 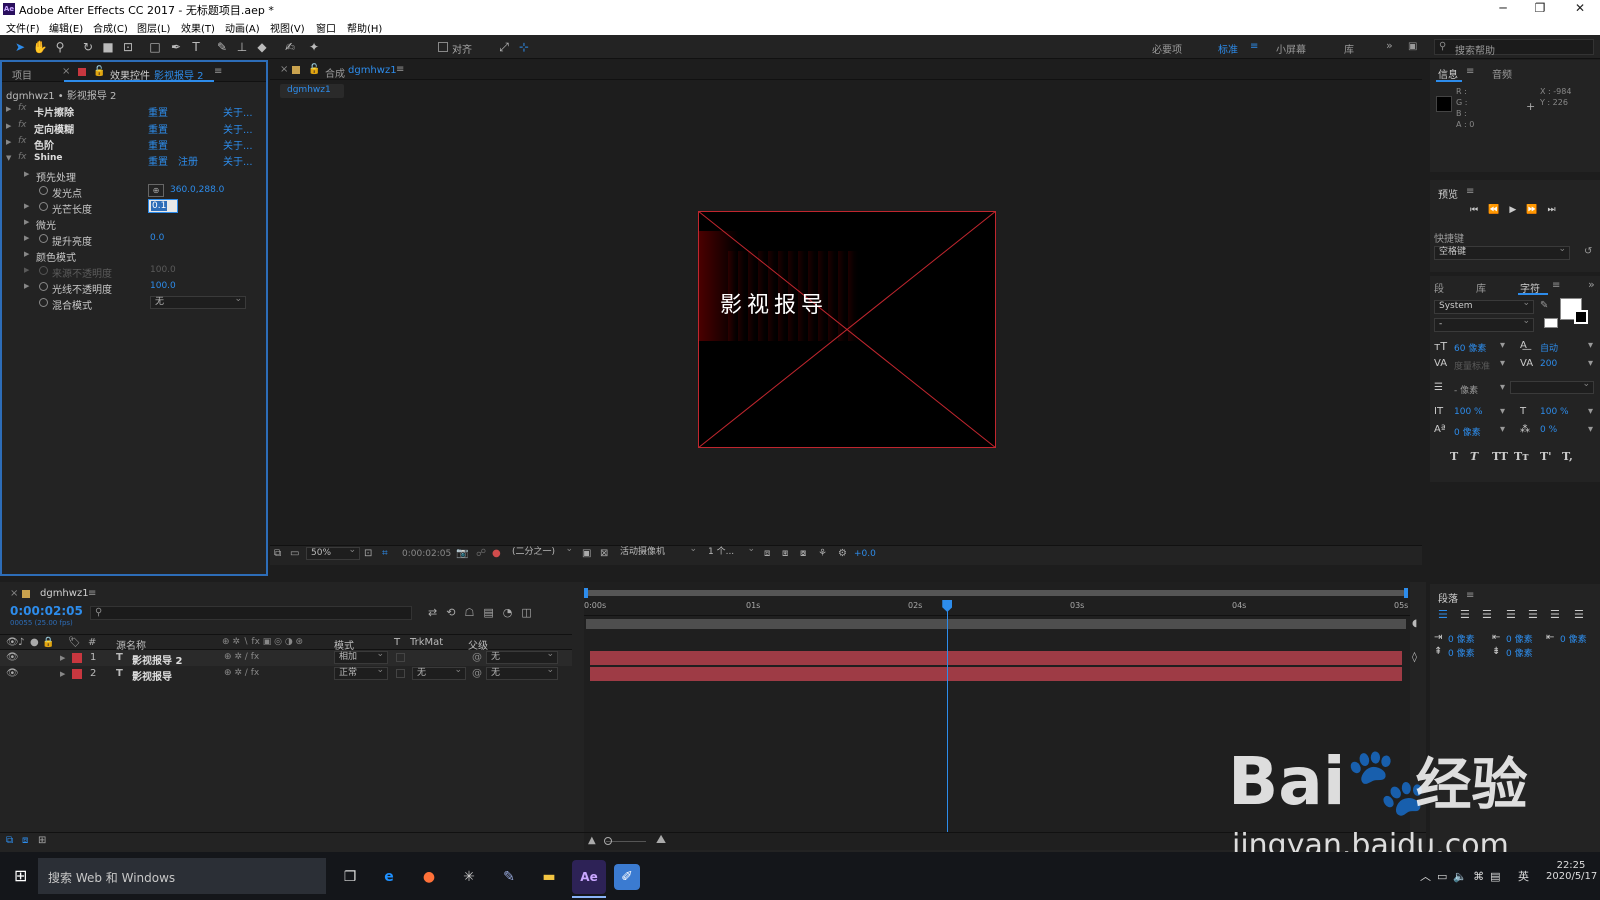 I want to click on last-frame-icon: ⏭, so click(x=1556, y=210).